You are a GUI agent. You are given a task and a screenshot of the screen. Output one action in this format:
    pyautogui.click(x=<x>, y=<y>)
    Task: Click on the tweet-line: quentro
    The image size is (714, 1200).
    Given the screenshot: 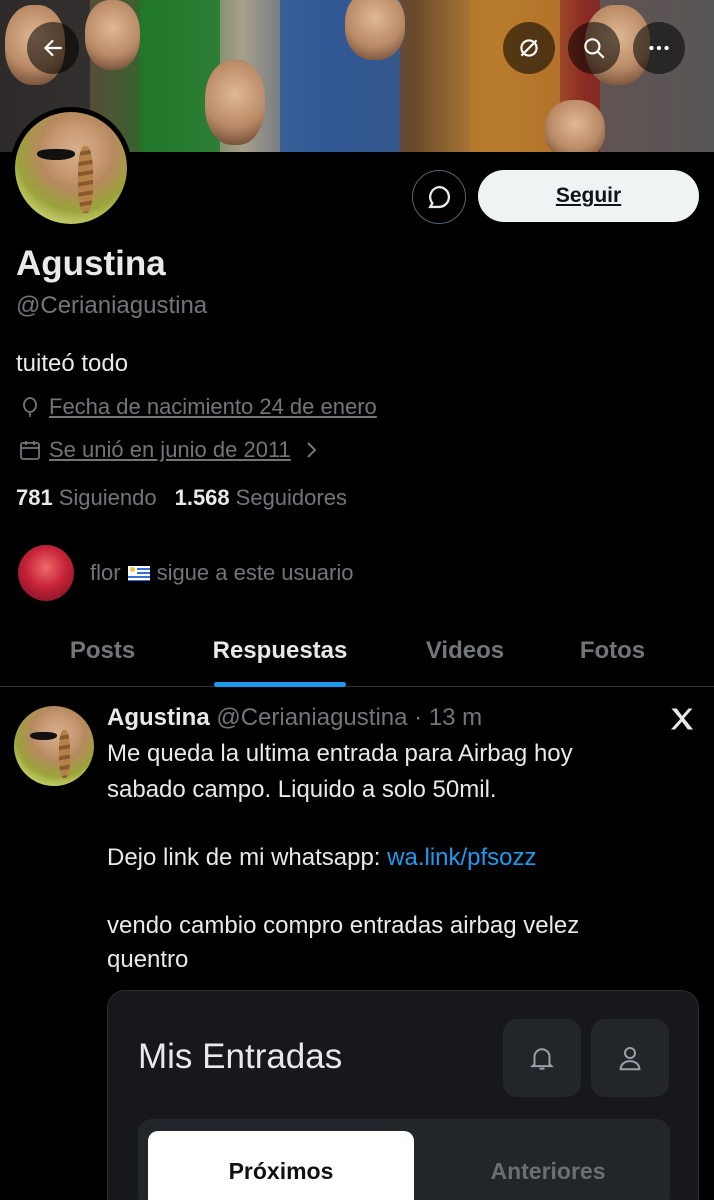 What is the action you would take?
    pyautogui.click(x=148, y=959)
    